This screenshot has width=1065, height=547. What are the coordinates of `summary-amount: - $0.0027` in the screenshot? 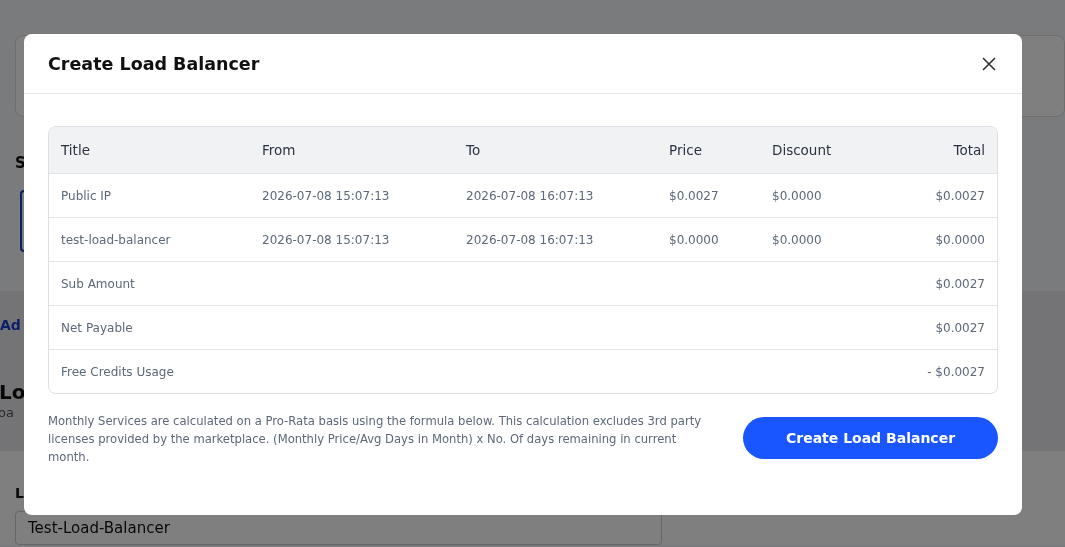 It's located at (956, 371).